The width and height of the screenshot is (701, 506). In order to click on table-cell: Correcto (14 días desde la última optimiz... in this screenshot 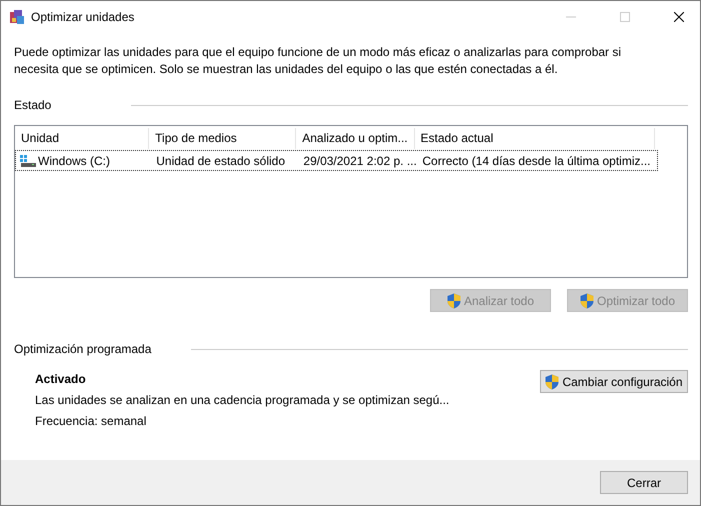, I will do `click(536, 161)`.